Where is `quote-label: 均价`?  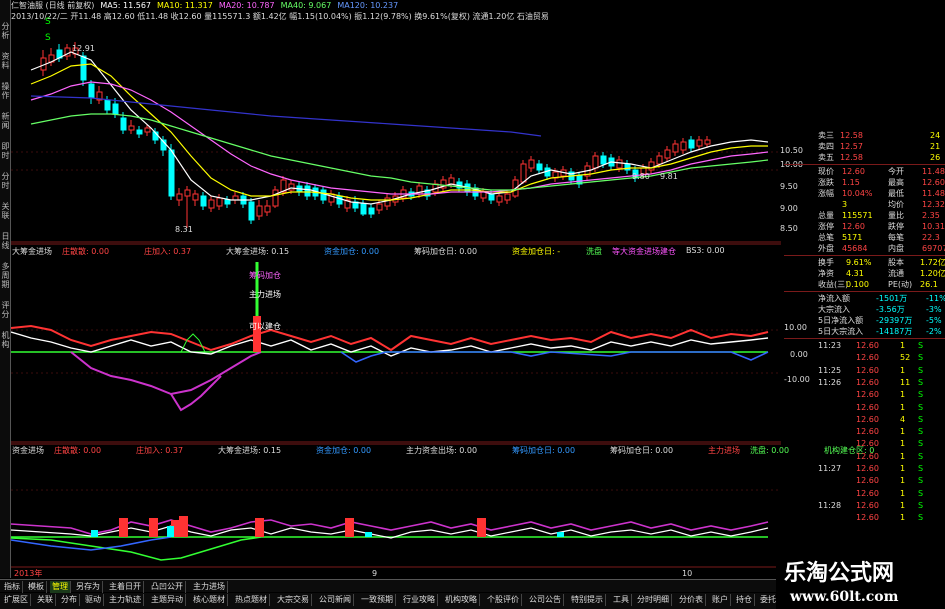
quote-label: 均价 is located at coordinates (896, 204).